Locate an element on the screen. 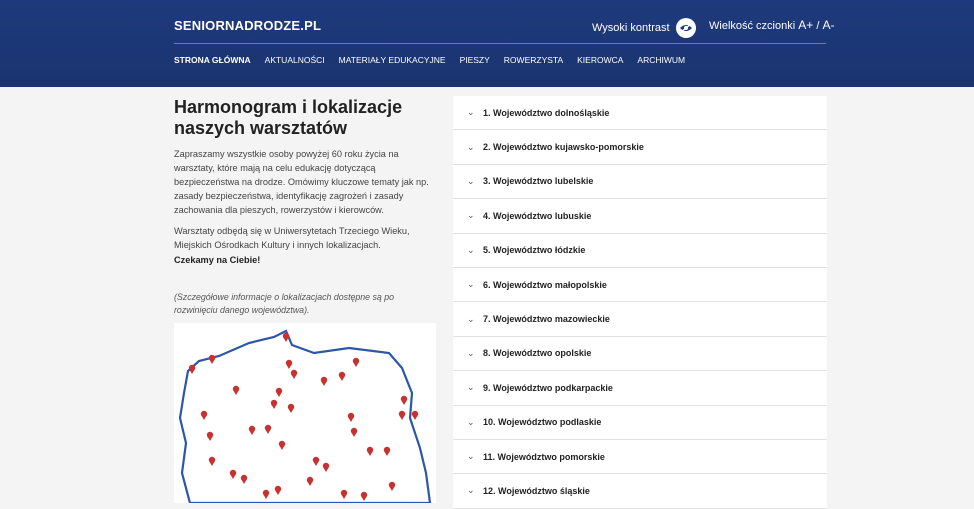  header-divider is located at coordinates (500, 43).